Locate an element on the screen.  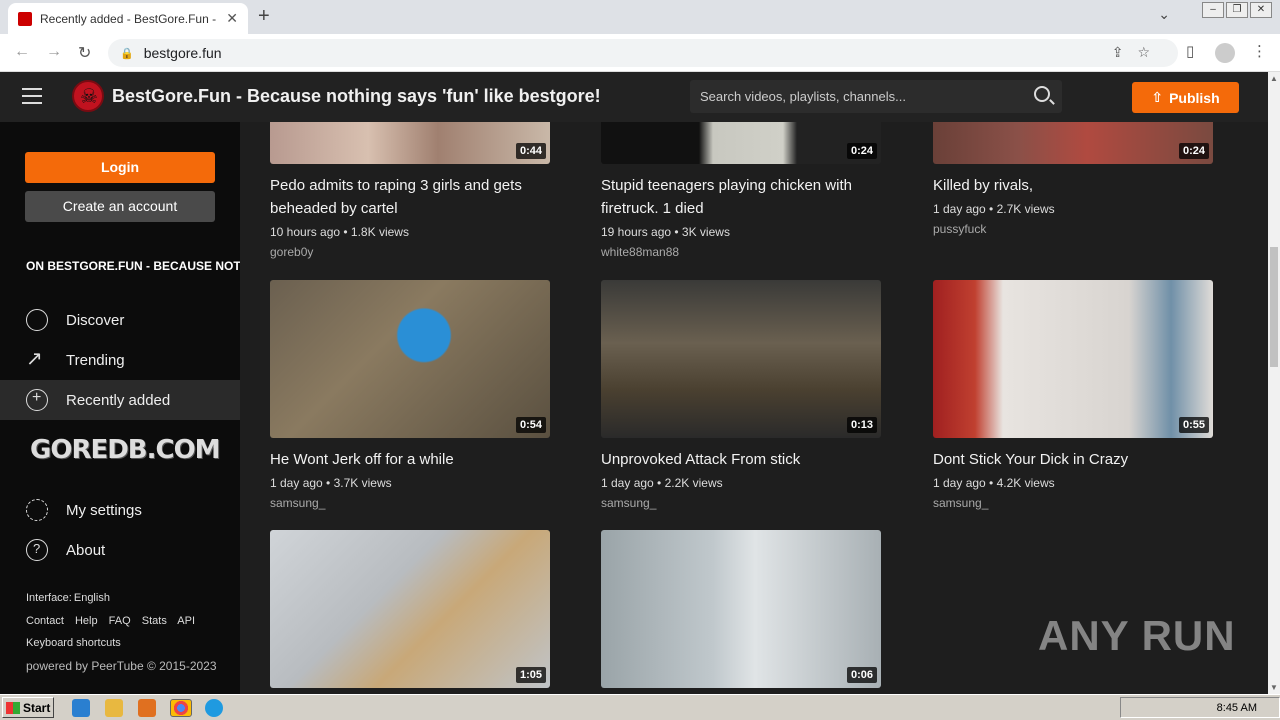
edge-icon is located at coordinates (214, 708).